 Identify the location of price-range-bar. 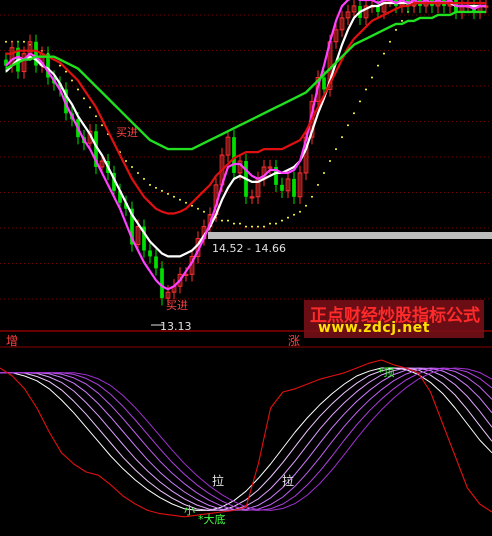
(350, 235).